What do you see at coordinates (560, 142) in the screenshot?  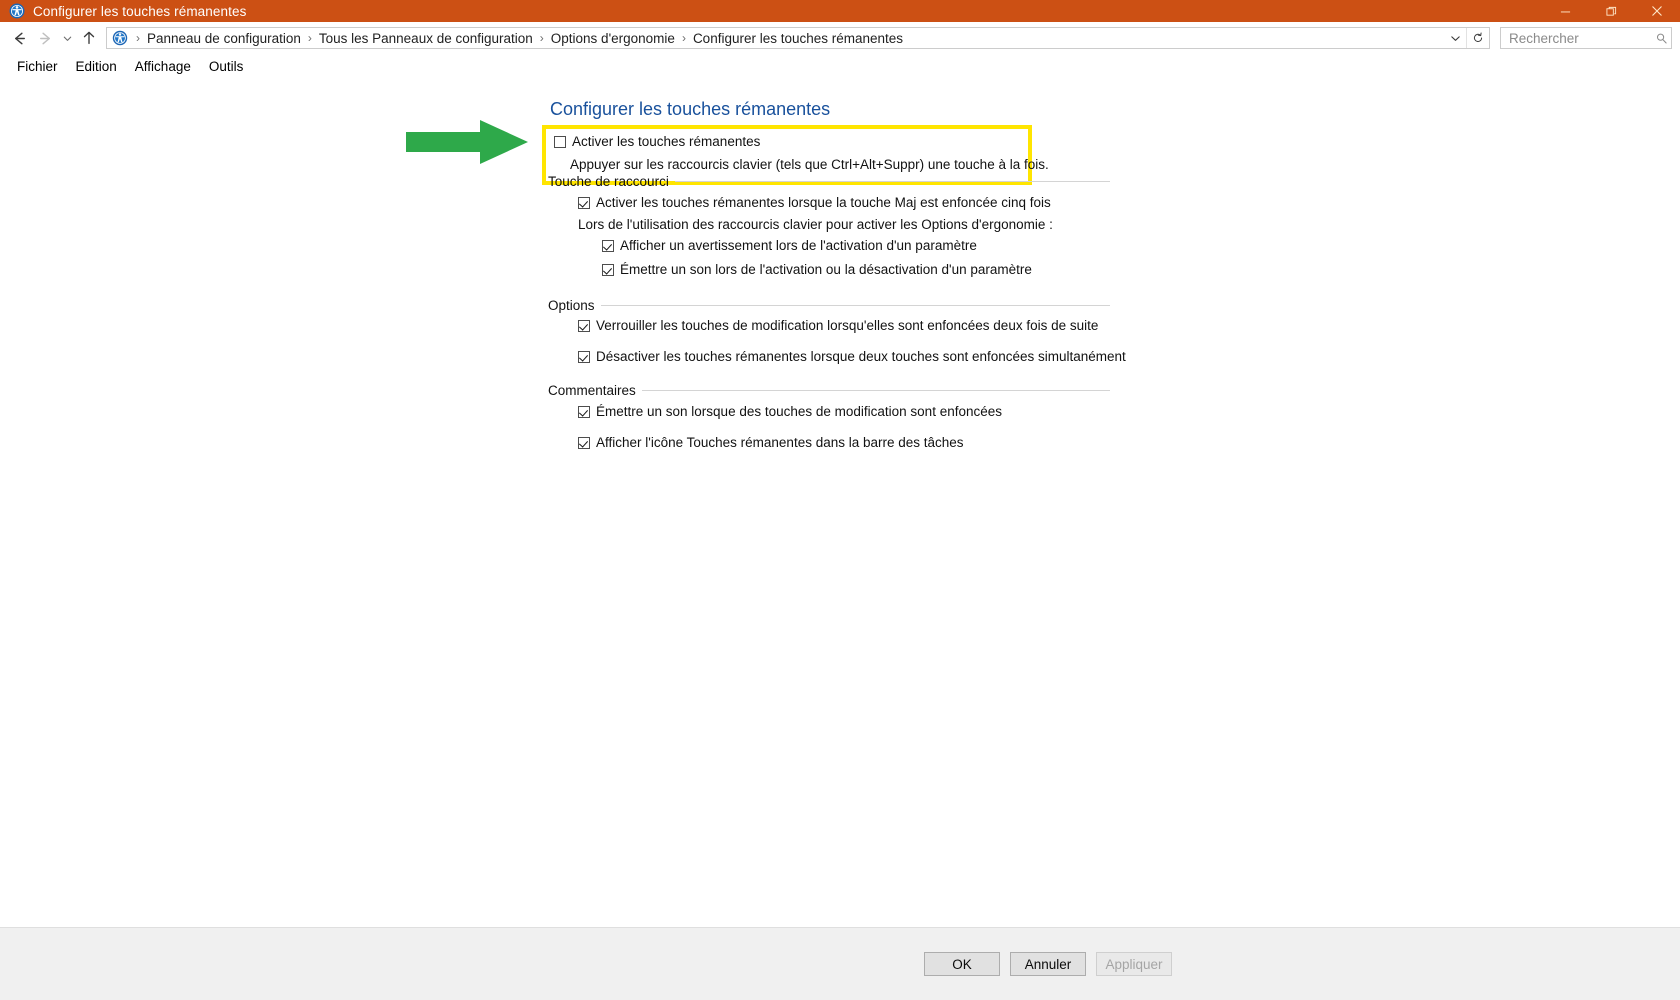 I see `enable-sticky-keys-checkbox` at bounding box center [560, 142].